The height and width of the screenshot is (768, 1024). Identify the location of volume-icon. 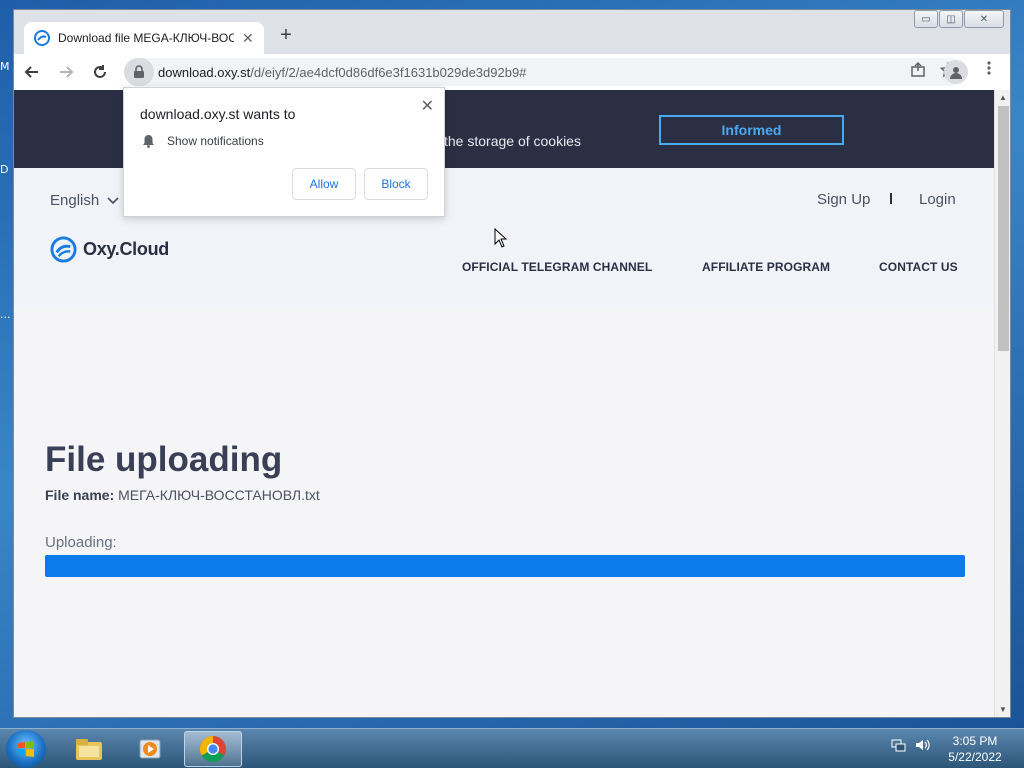
(922, 745).